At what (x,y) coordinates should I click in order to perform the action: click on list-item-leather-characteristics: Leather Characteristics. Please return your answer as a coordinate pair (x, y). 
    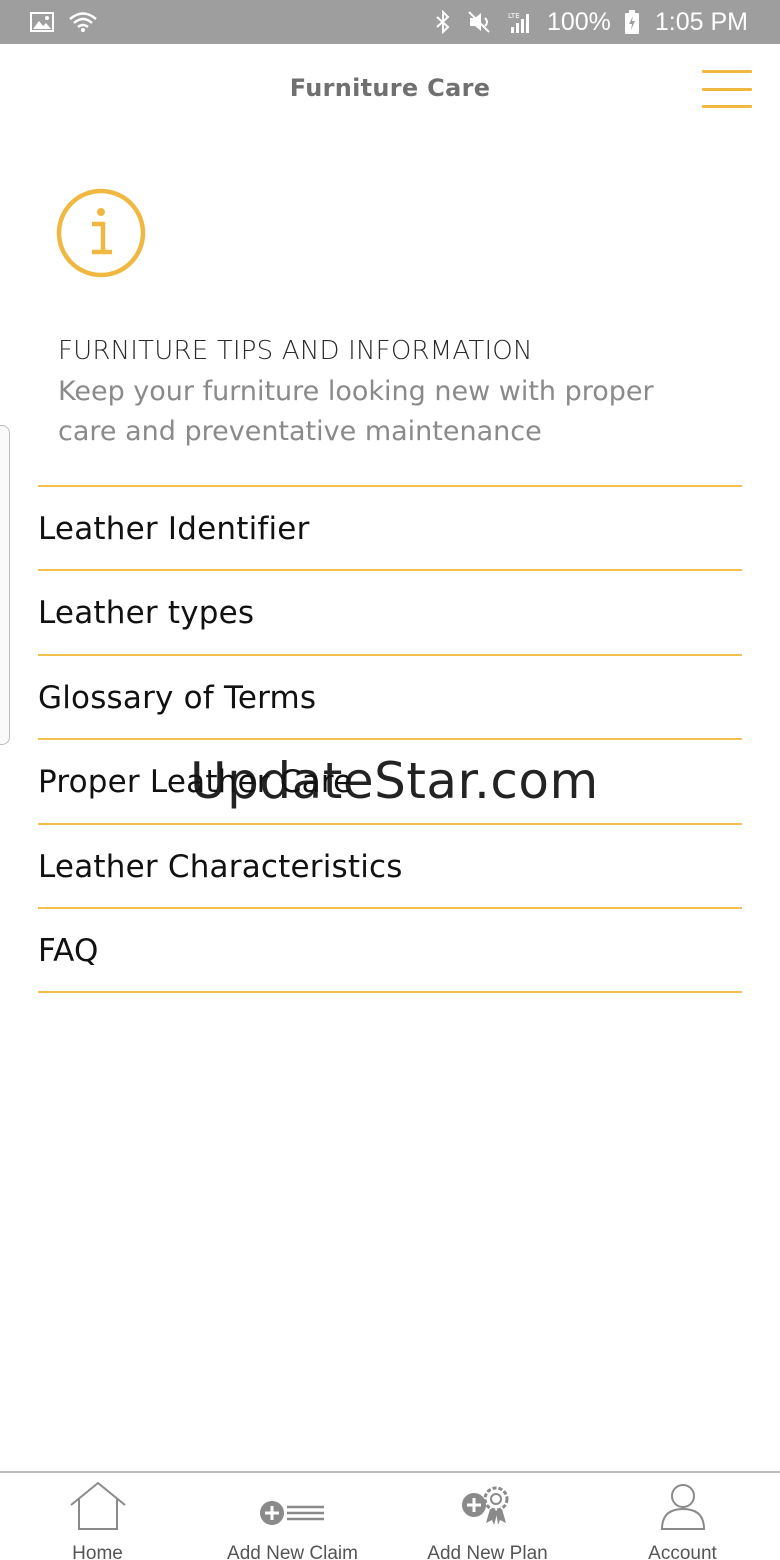
    Looking at the image, I should click on (390, 867).